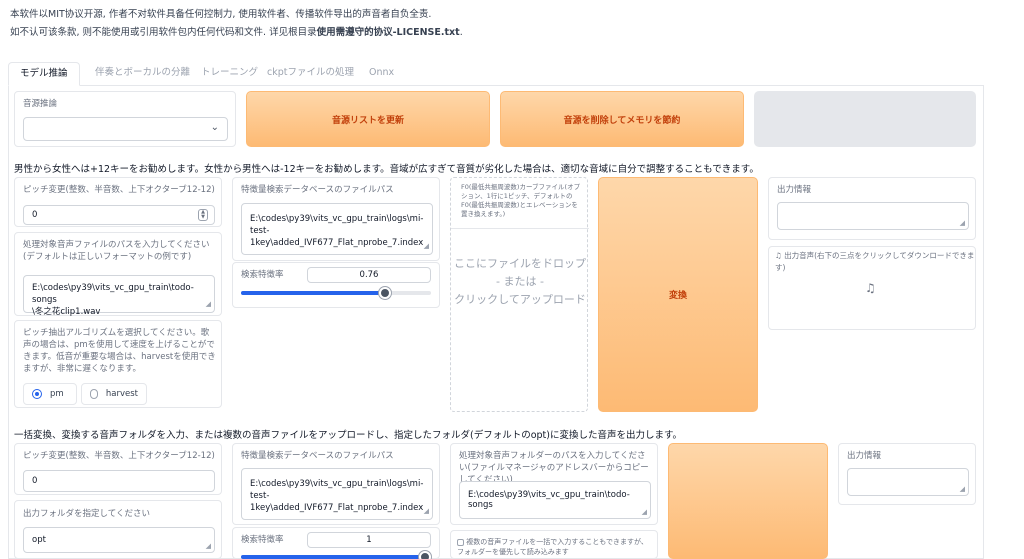  I want to click on file-icon, so click(460, 542).